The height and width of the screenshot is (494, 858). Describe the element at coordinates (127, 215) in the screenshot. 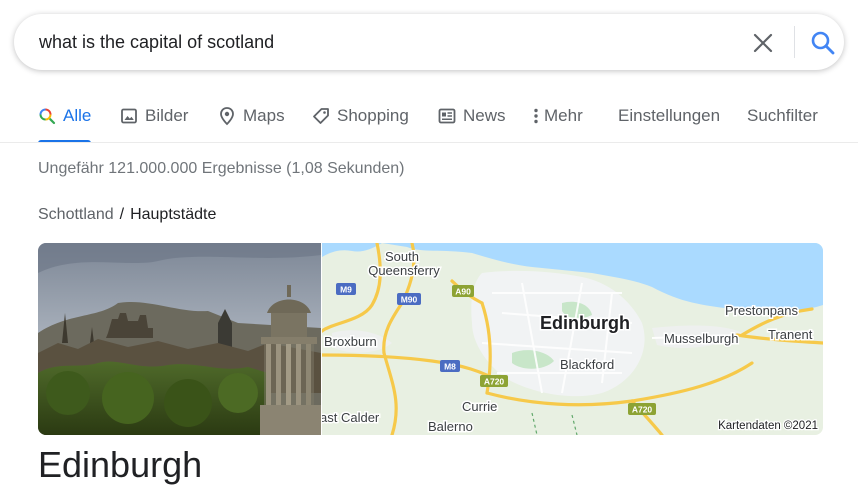

I see `breadcrumb: Schottland / Hauptstädte` at that location.